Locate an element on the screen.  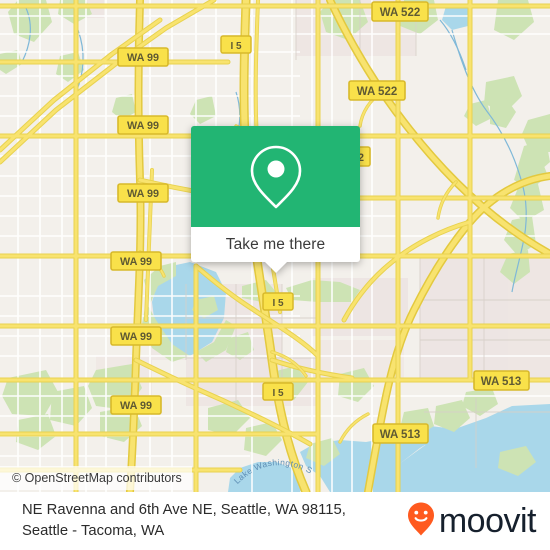
callout-pin-area is located at coordinates (275, 176).